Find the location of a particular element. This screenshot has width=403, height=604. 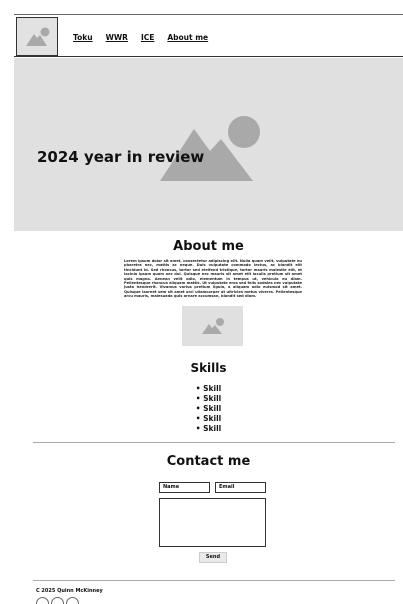

contact-title: Contact me is located at coordinates (208, 461).